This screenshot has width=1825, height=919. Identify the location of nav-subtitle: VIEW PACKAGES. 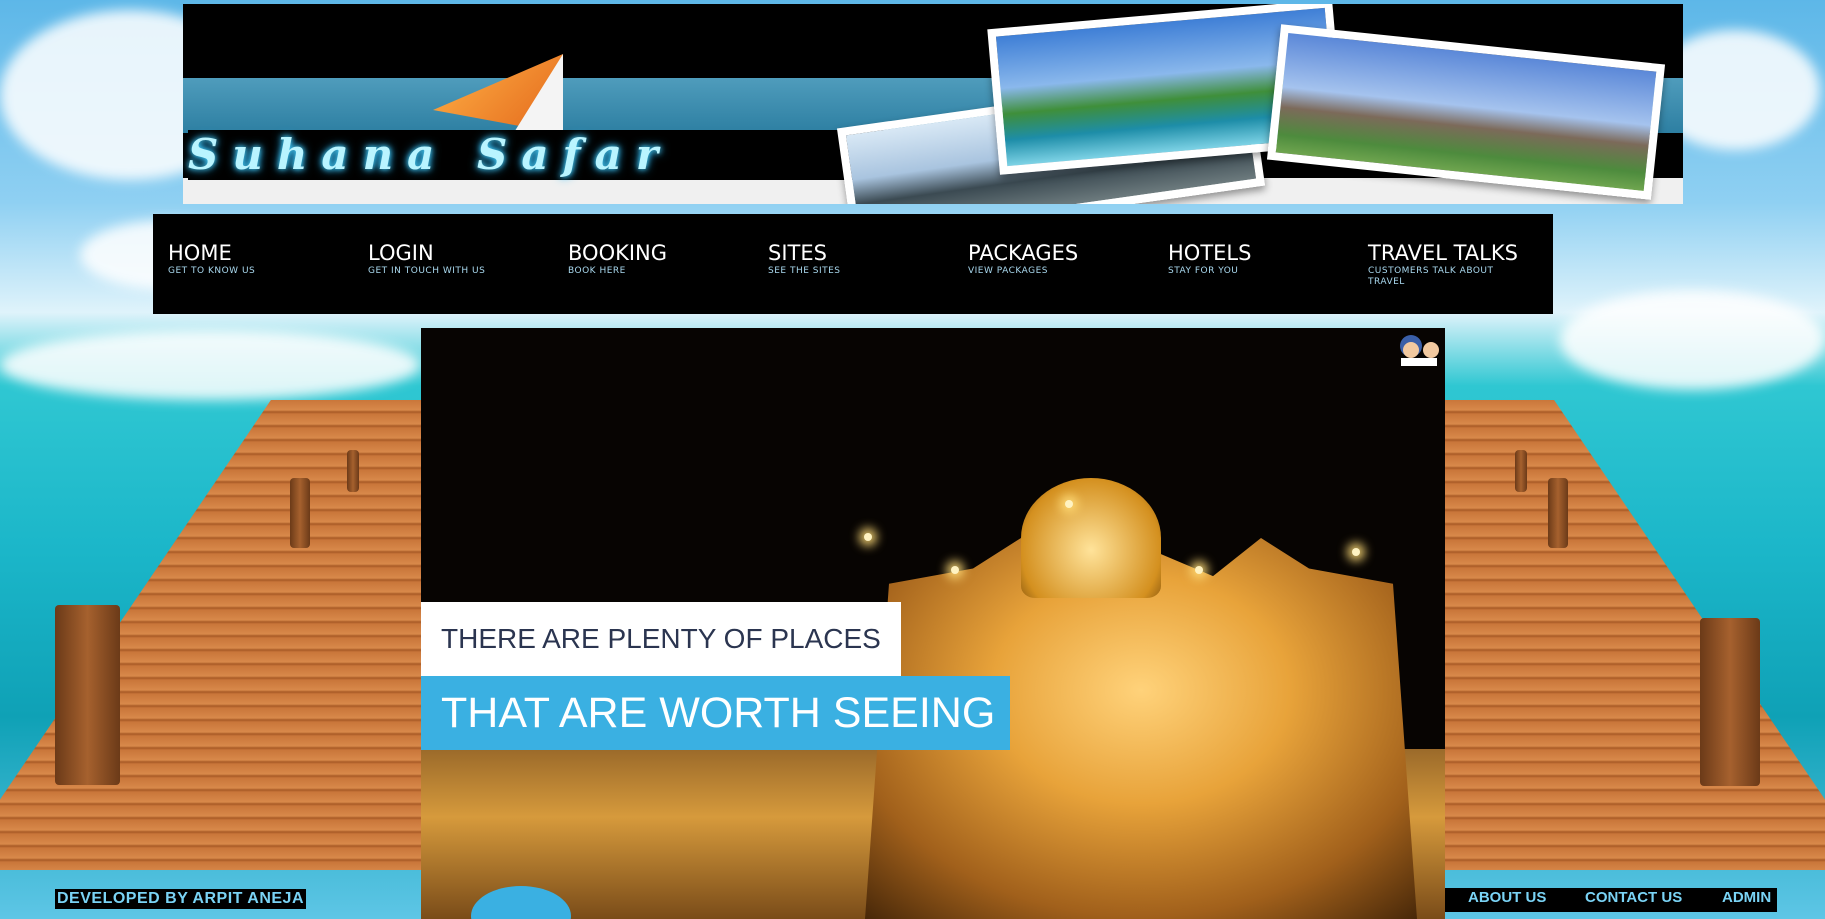
(1008, 271).